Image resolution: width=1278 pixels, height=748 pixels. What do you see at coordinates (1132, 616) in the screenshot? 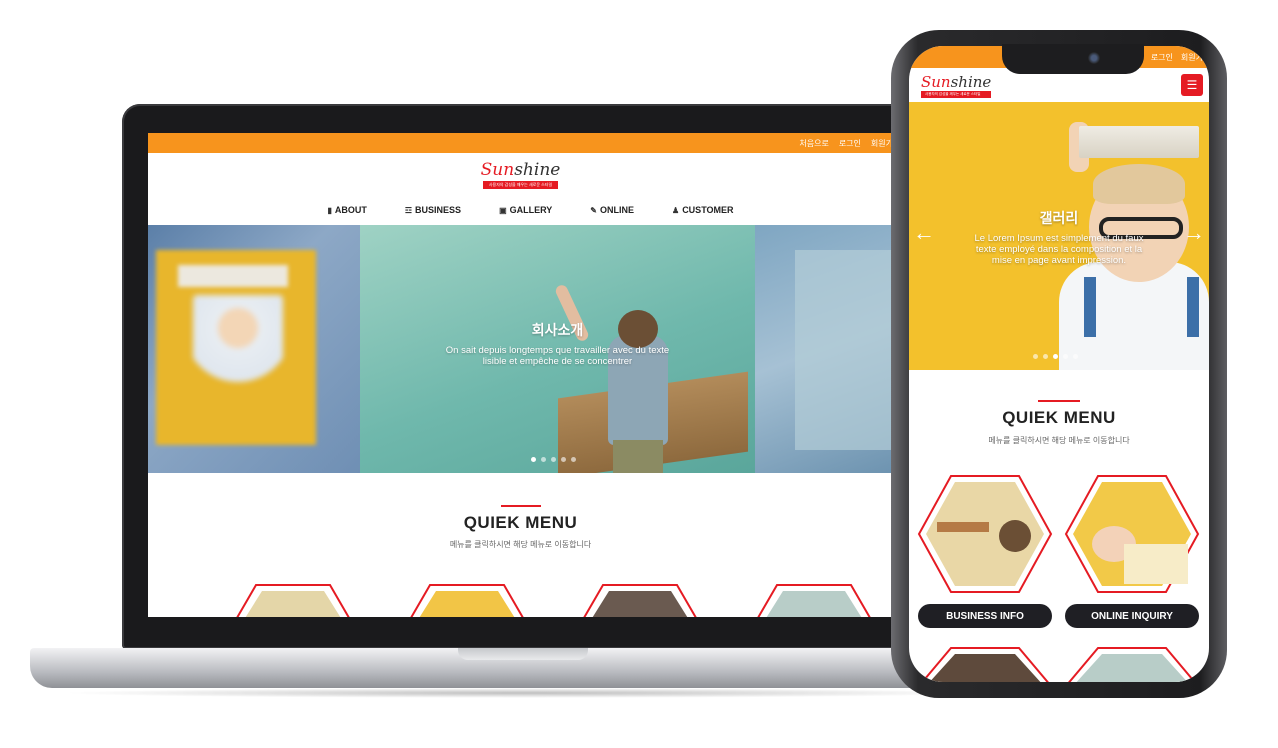
I see `online-inquiry-button: ONLINE INQUIRY` at bounding box center [1132, 616].